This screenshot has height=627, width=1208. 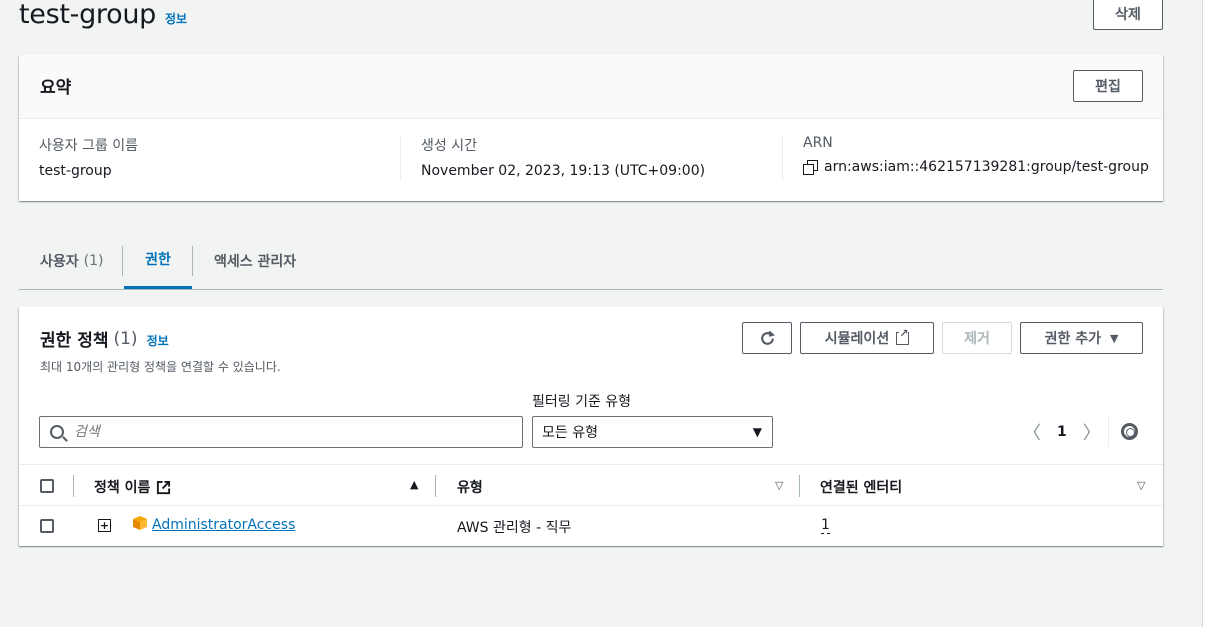 I want to click on right-panel-border, so click(x=1205, y=313).